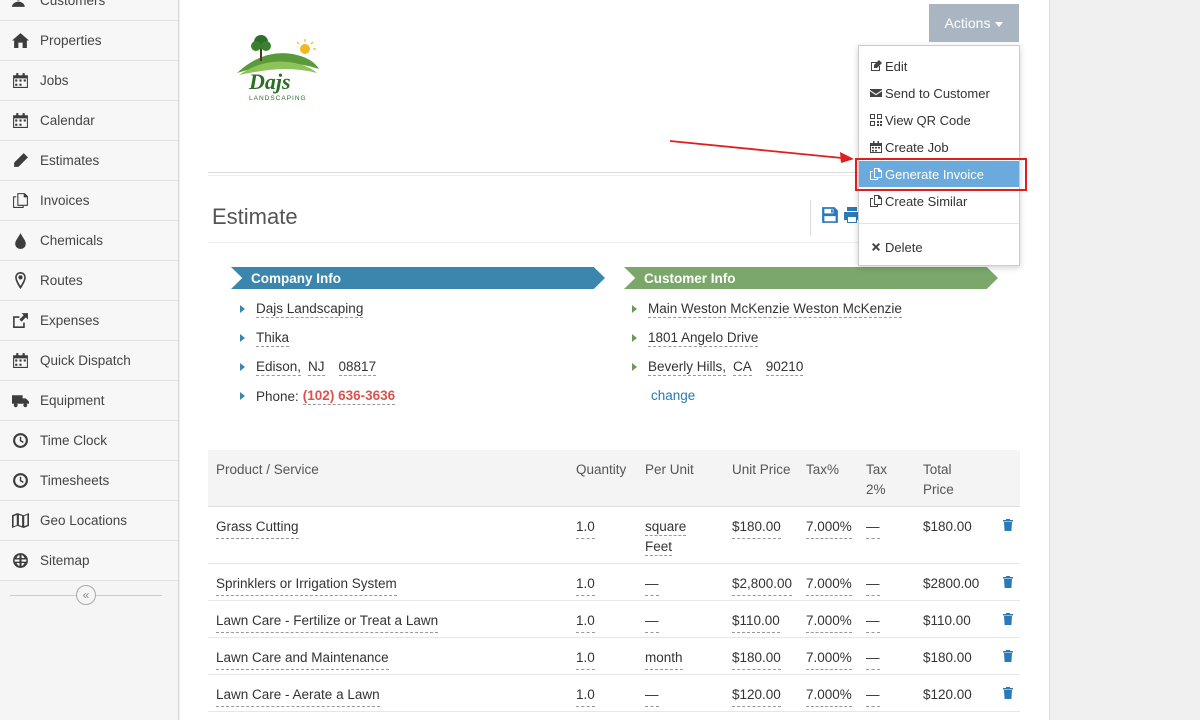 Image resolution: width=1200 pixels, height=720 pixels. What do you see at coordinates (302, 659) in the screenshot?
I see `row-product: Lawn Care and Maintenance` at bounding box center [302, 659].